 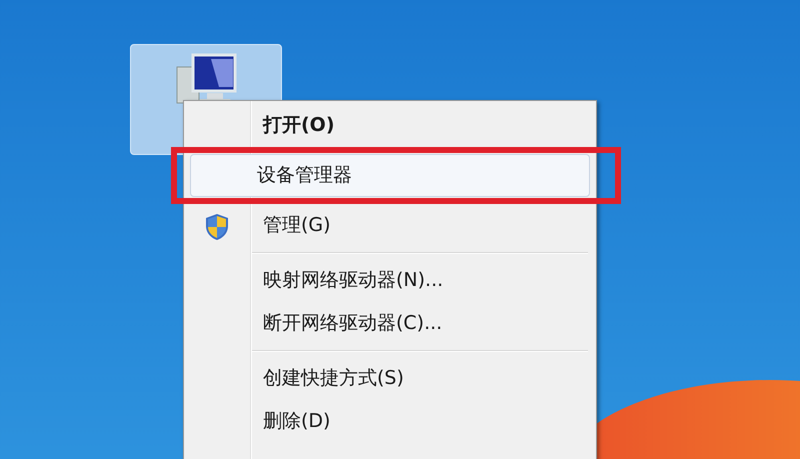 I want to click on menu-item: 打开(O), so click(x=390, y=125).